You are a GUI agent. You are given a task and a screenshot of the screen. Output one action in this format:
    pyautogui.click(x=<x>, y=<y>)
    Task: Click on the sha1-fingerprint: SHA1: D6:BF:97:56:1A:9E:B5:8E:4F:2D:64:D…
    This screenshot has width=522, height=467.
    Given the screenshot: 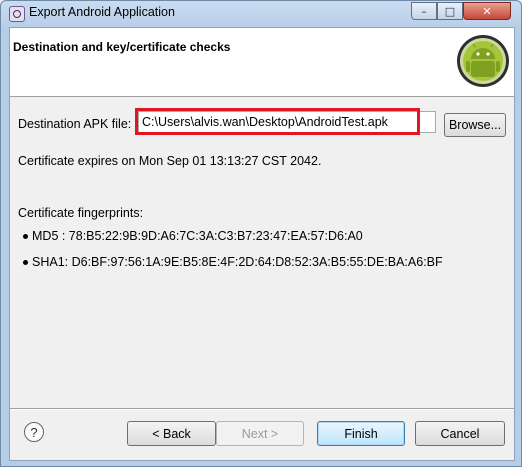 What is the action you would take?
    pyautogui.click(x=237, y=262)
    